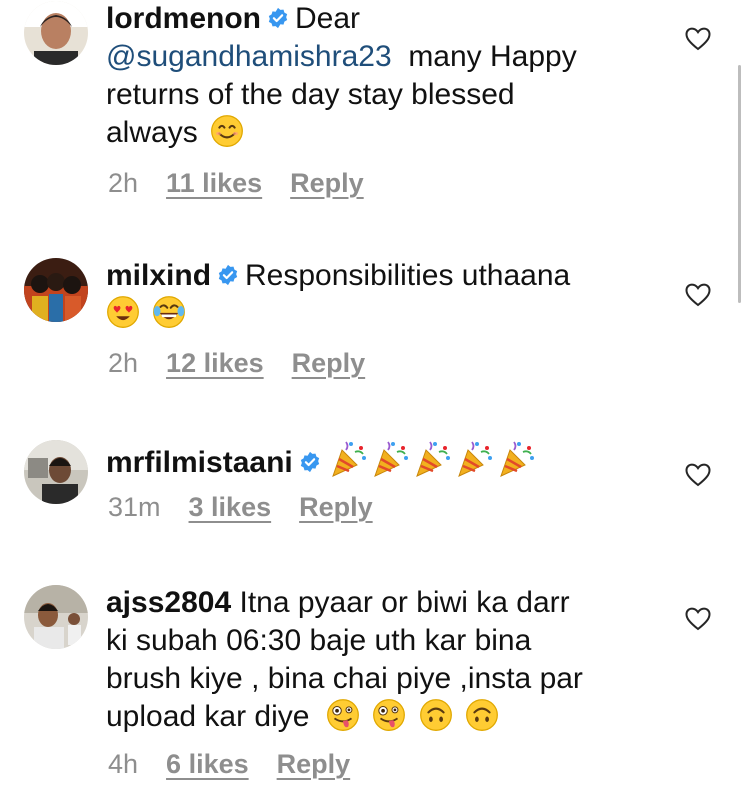 This screenshot has height=800, width=743. What do you see at coordinates (230, 507) in the screenshot?
I see `likes-link: 3 likes` at bounding box center [230, 507].